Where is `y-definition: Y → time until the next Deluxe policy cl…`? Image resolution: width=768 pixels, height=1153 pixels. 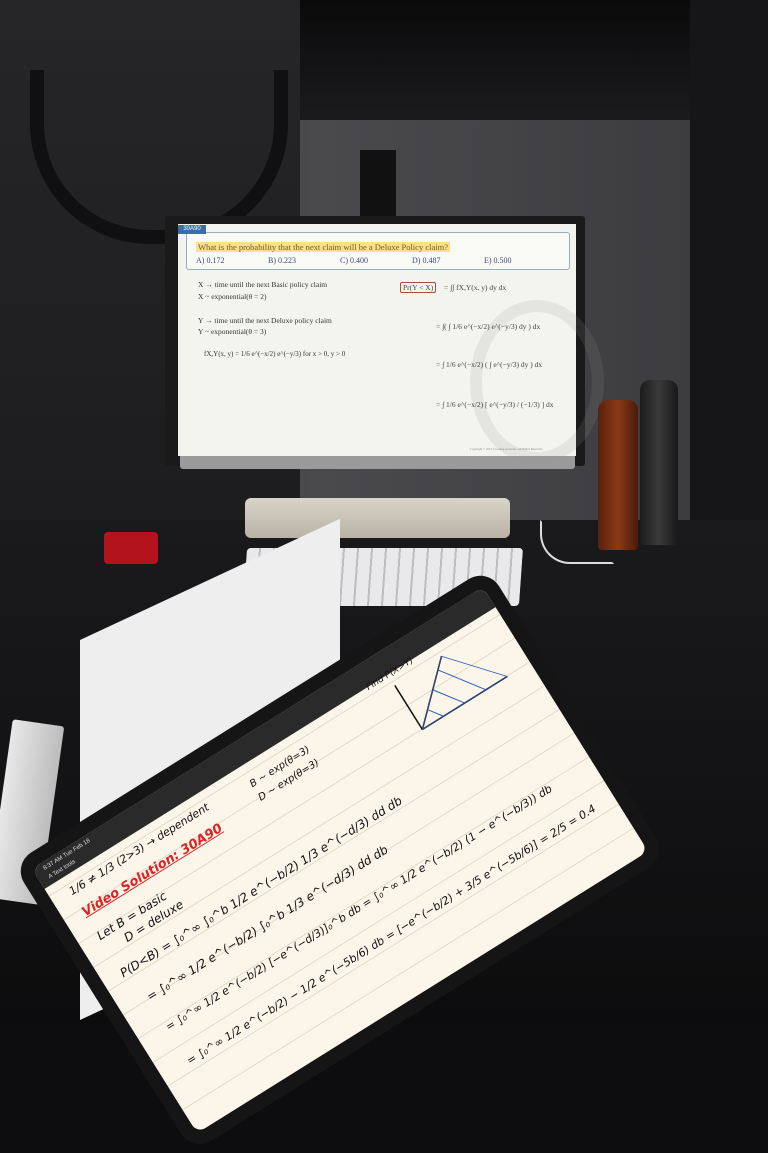 y-definition: Y → time until the next Deluxe policy cl… is located at coordinates (265, 320).